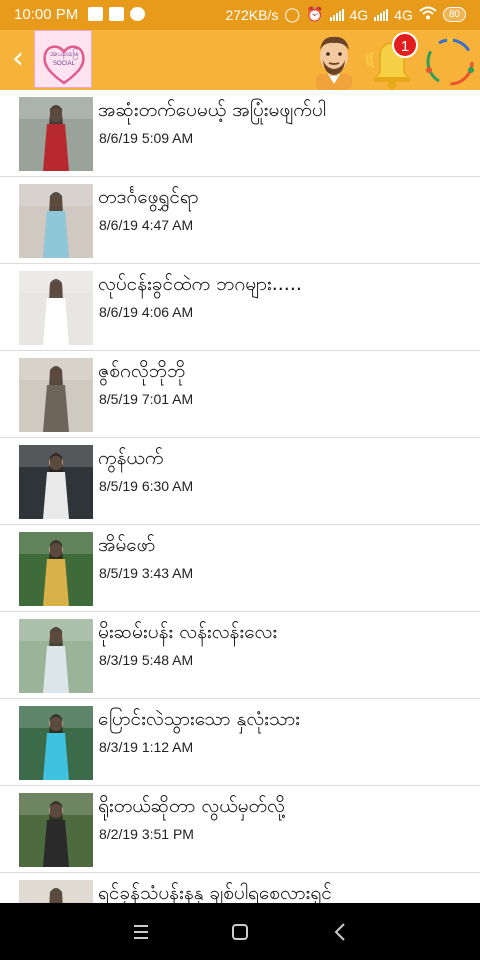 The height and width of the screenshot is (960, 480). Describe the element at coordinates (405, 45) in the screenshot. I see `notification-badge: 1` at that location.